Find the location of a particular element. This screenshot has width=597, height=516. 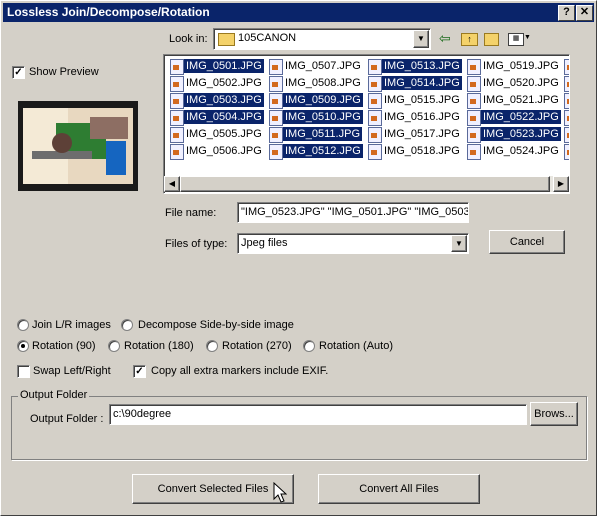

file-list-item: IMG_0506.JPG is located at coordinates (215, 151).